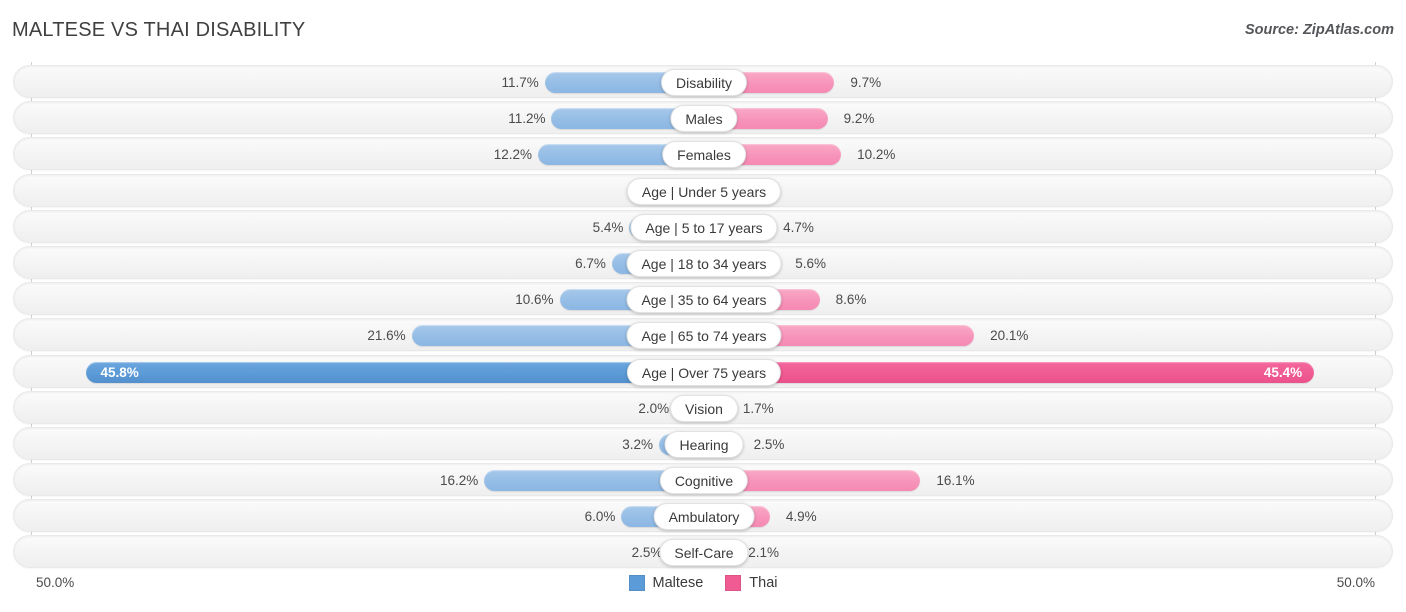 The height and width of the screenshot is (612, 1406). What do you see at coordinates (520, 82) in the screenshot?
I see `value-label-maltese: 11.7%` at bounding box center [520, 82].